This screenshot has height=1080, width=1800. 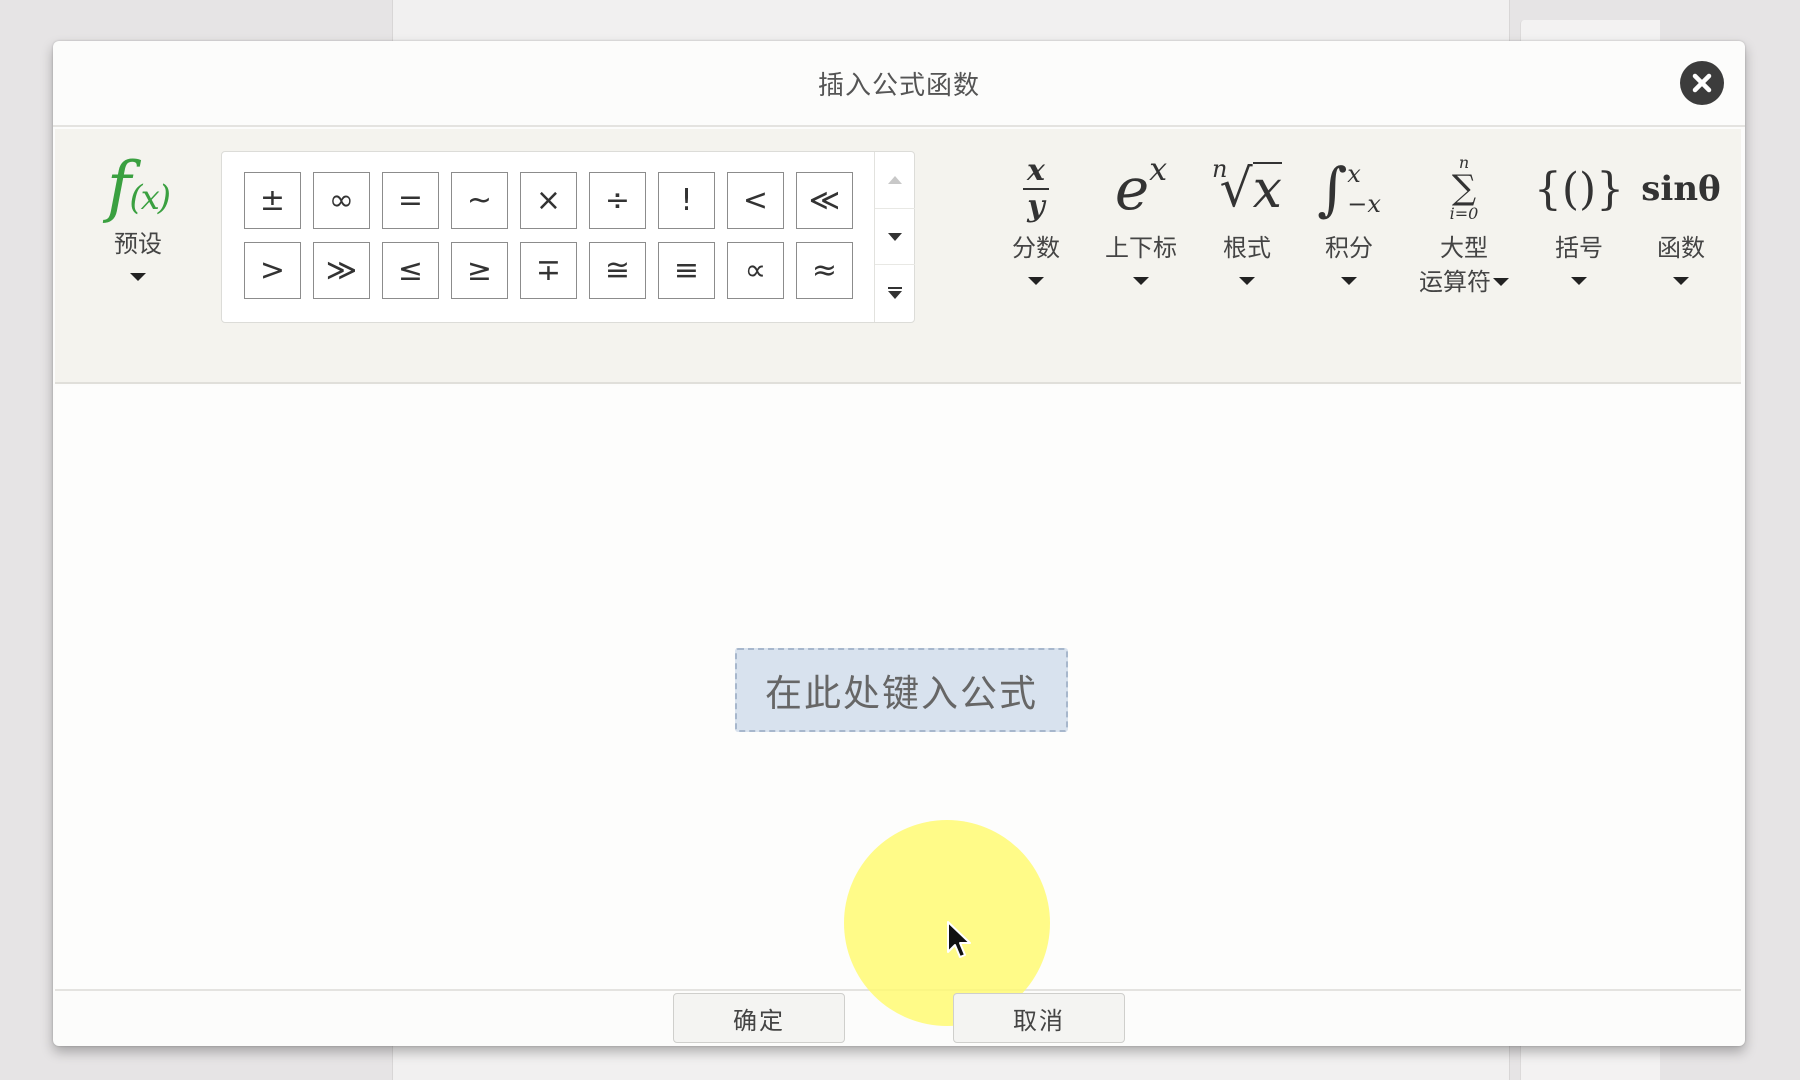 What do you see at coordinates (138, 186) in the screenshot?
I see `function-preset-icon: f(x)` at bounding box center [138, 186].